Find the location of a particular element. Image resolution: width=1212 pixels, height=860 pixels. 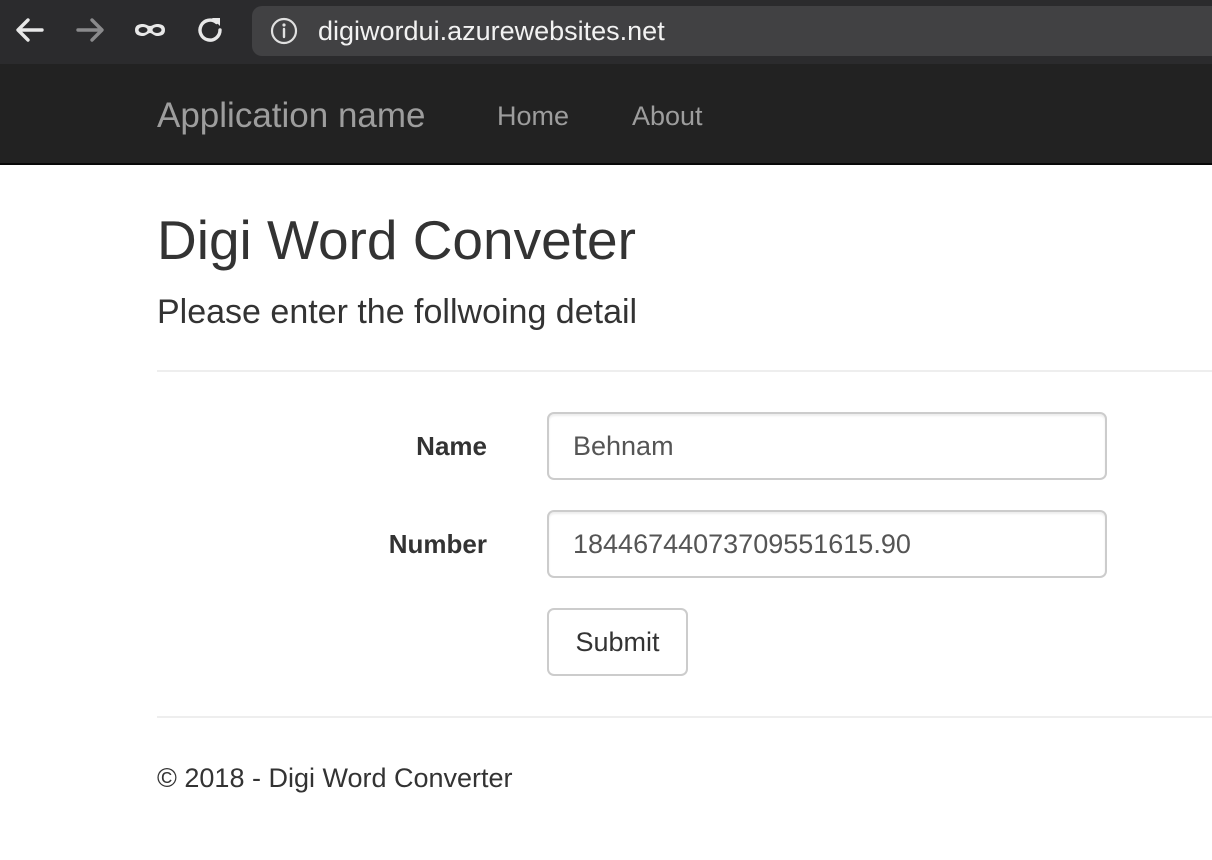

nav-link-home: Home is located at coordinates (533, 116).